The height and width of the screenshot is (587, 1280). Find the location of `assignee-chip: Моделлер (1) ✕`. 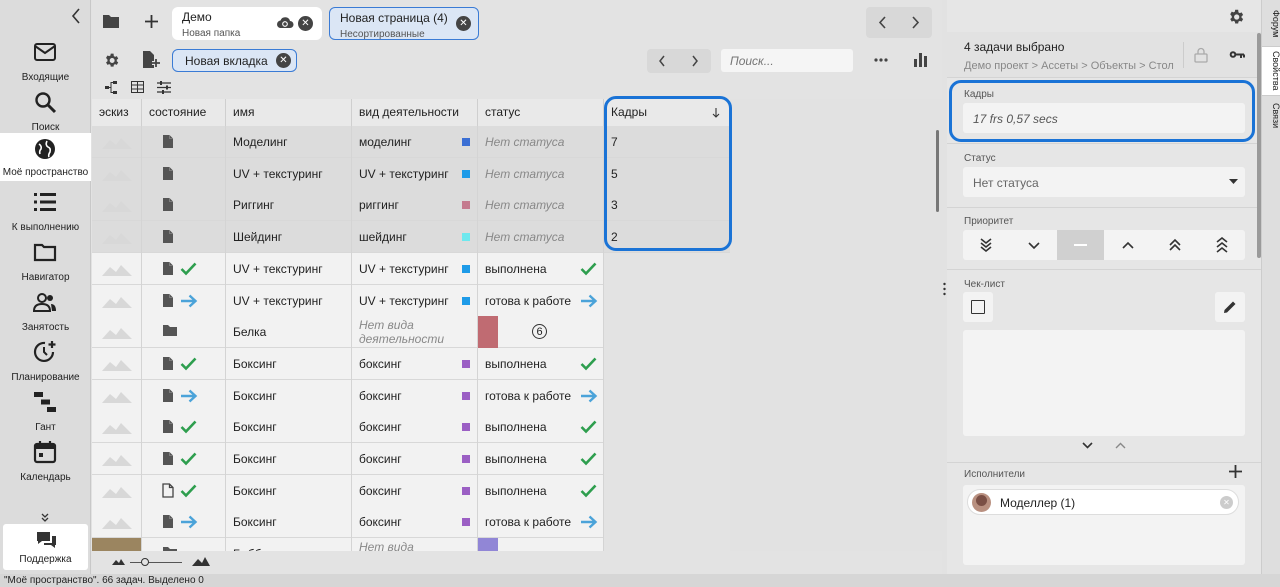

assignee-chip: Моделлер (1) ✕ is located at coordinates (1103, 502).